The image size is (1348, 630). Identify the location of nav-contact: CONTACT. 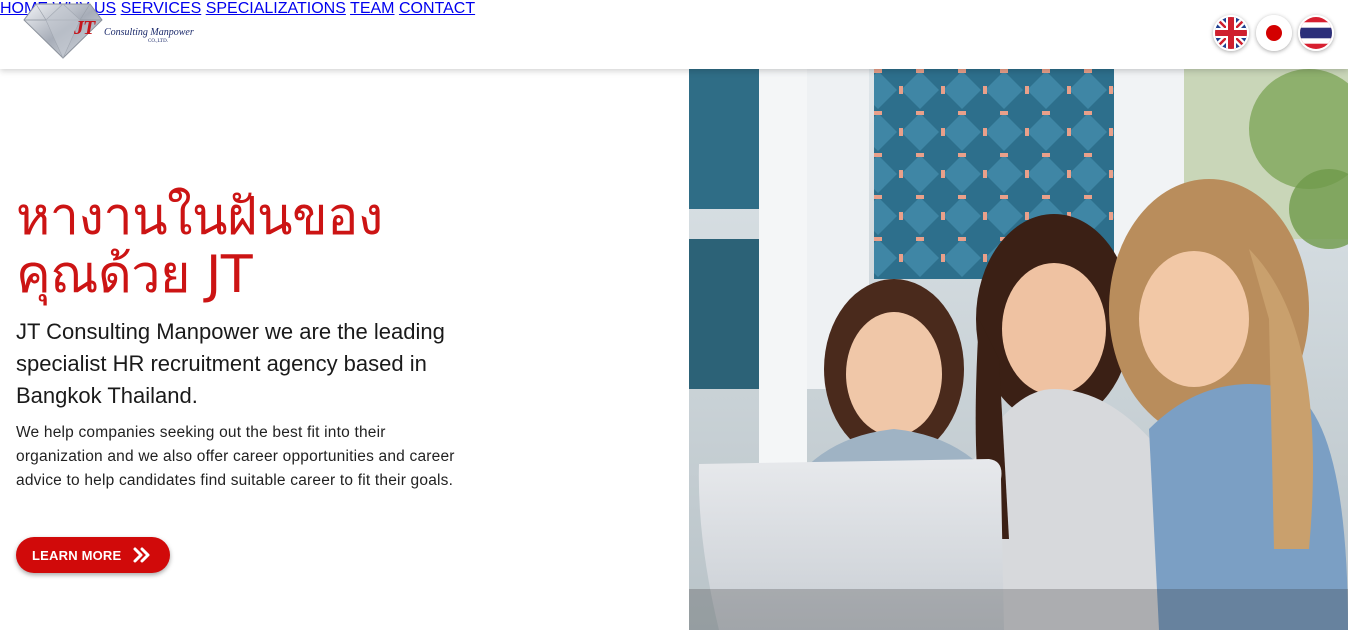
(437, 8).